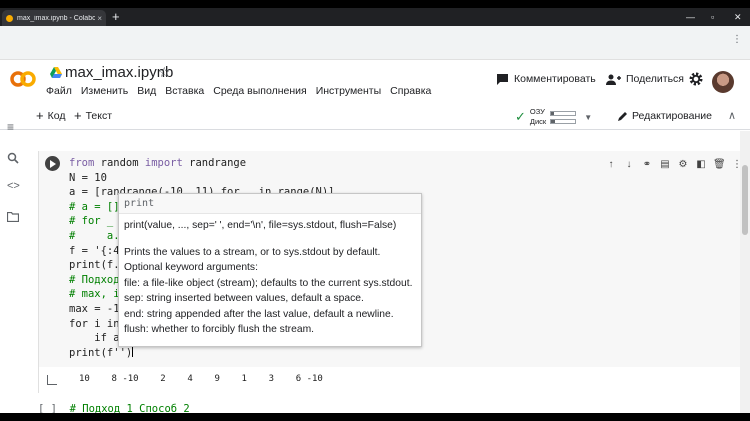 The width and height of the screenshot is (750, 421). What do you see at coordinates (723, 82) in the screenshot?
I see `avatar` at bounding box center [723, 82].